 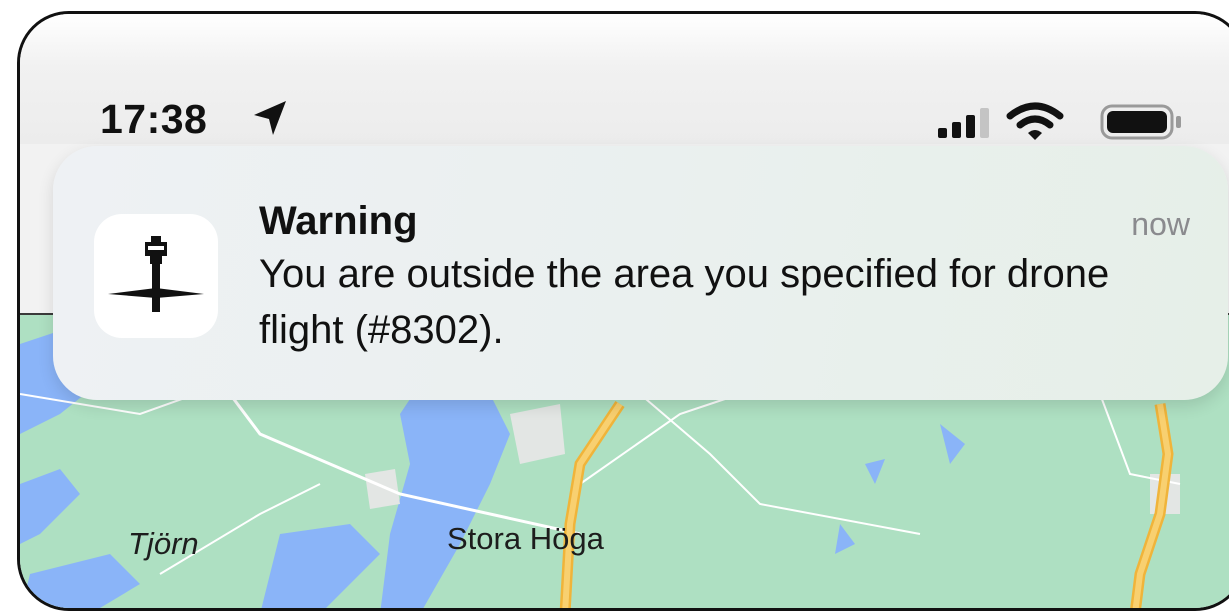 What do you see at coordinates (1035, 121) in the screenshot?
I see `wifi-icon` at bounding box center [1035, 121].